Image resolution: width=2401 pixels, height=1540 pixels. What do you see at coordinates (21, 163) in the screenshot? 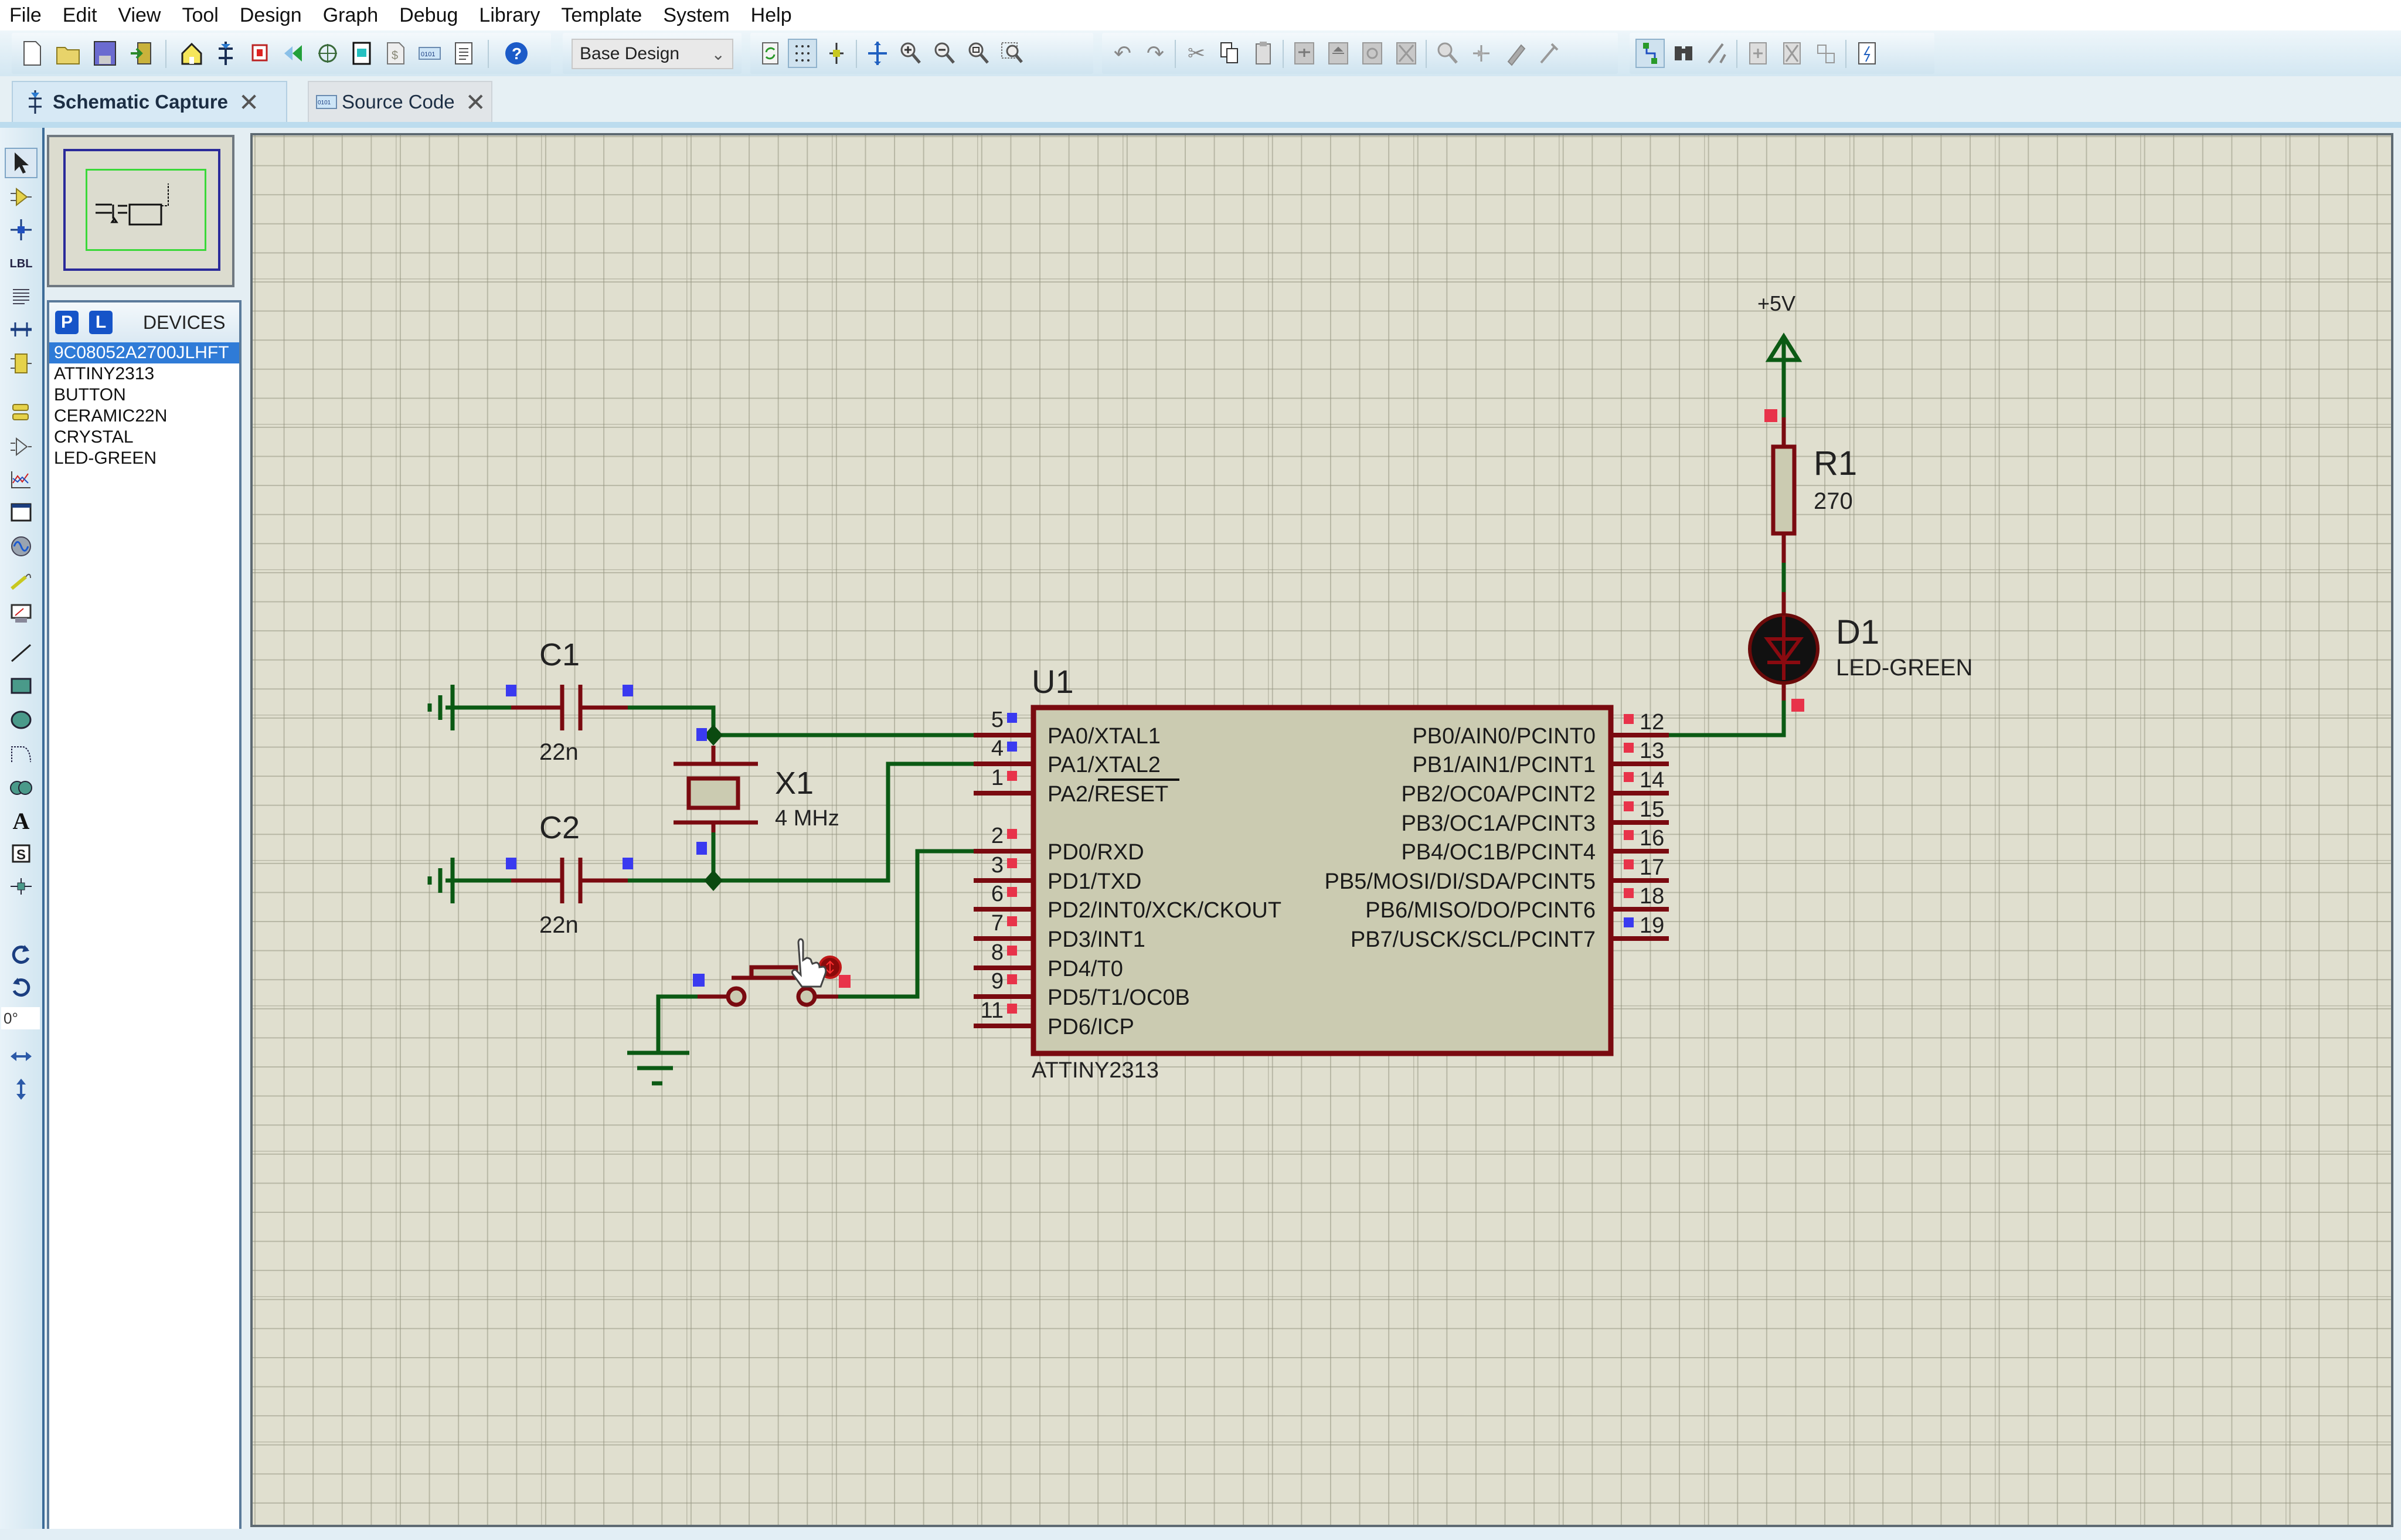
I see `selection-mode-icon` at bounding box center [21, 163].